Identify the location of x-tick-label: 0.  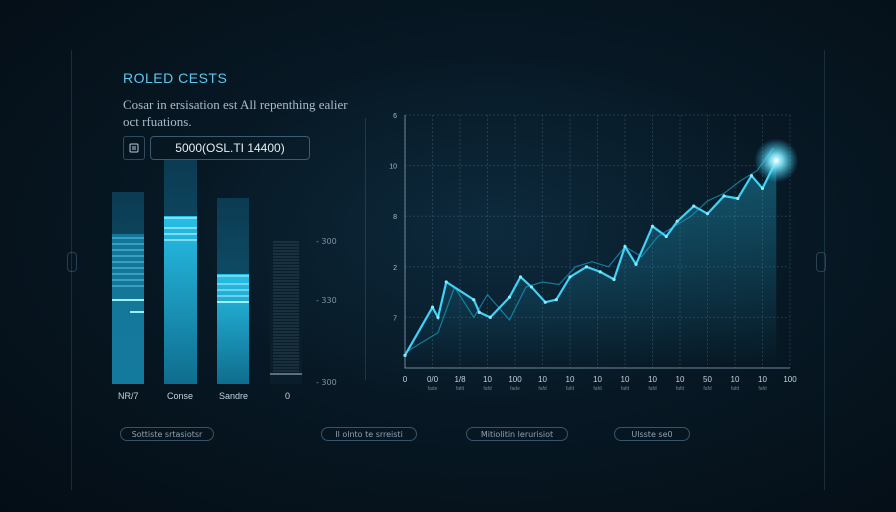
(405, 379).